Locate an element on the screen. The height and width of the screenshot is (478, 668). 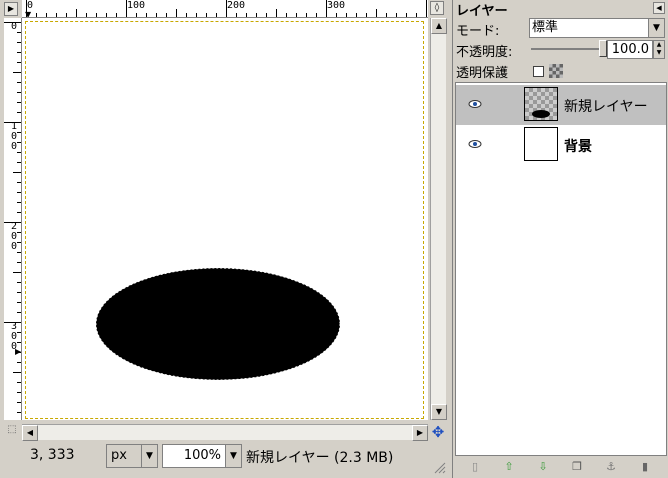
vruler-label-200: 200 is located at coordinates (14, 236).